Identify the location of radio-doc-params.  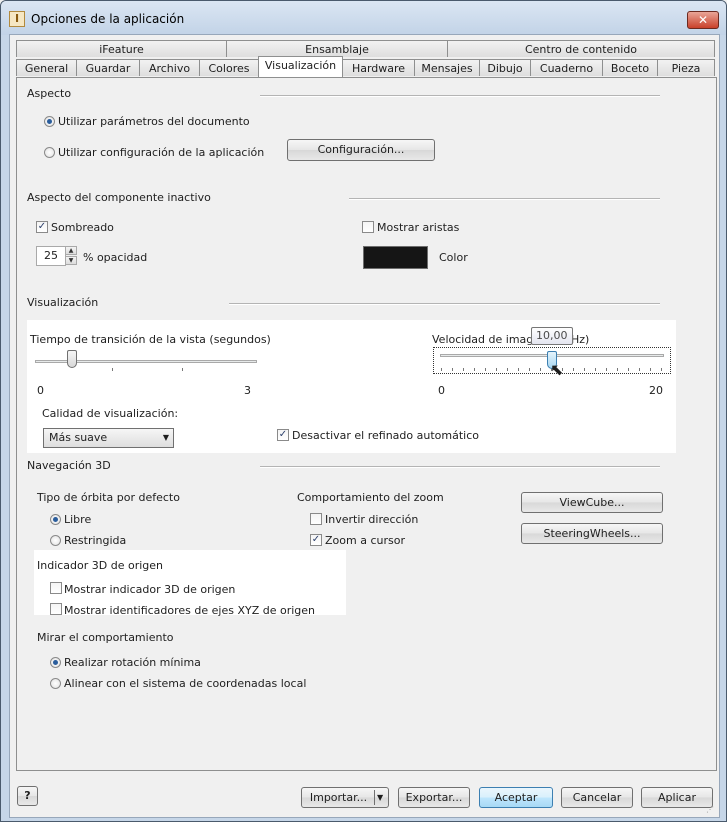
(49, 121).